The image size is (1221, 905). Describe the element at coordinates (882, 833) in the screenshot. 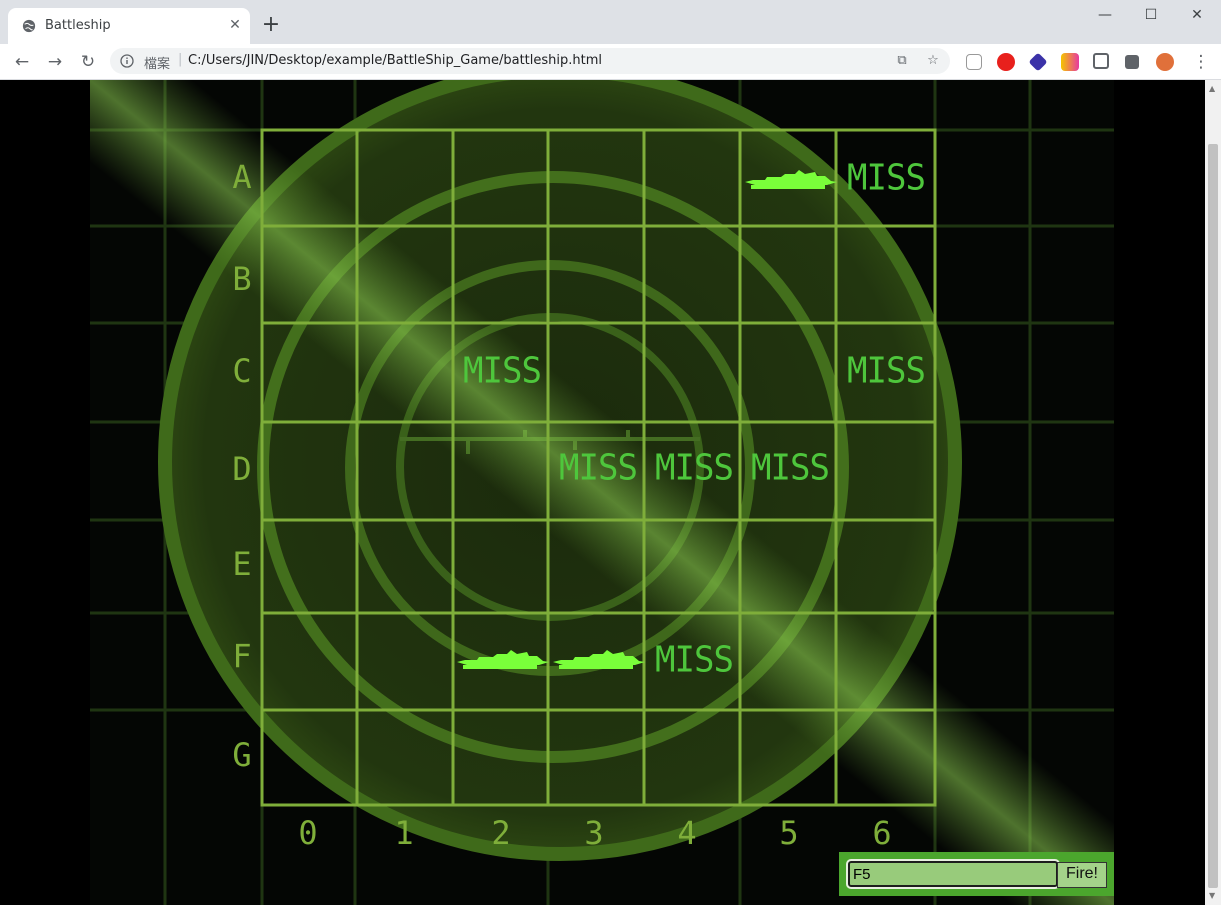

I see `col-label-6: 6` at that location.